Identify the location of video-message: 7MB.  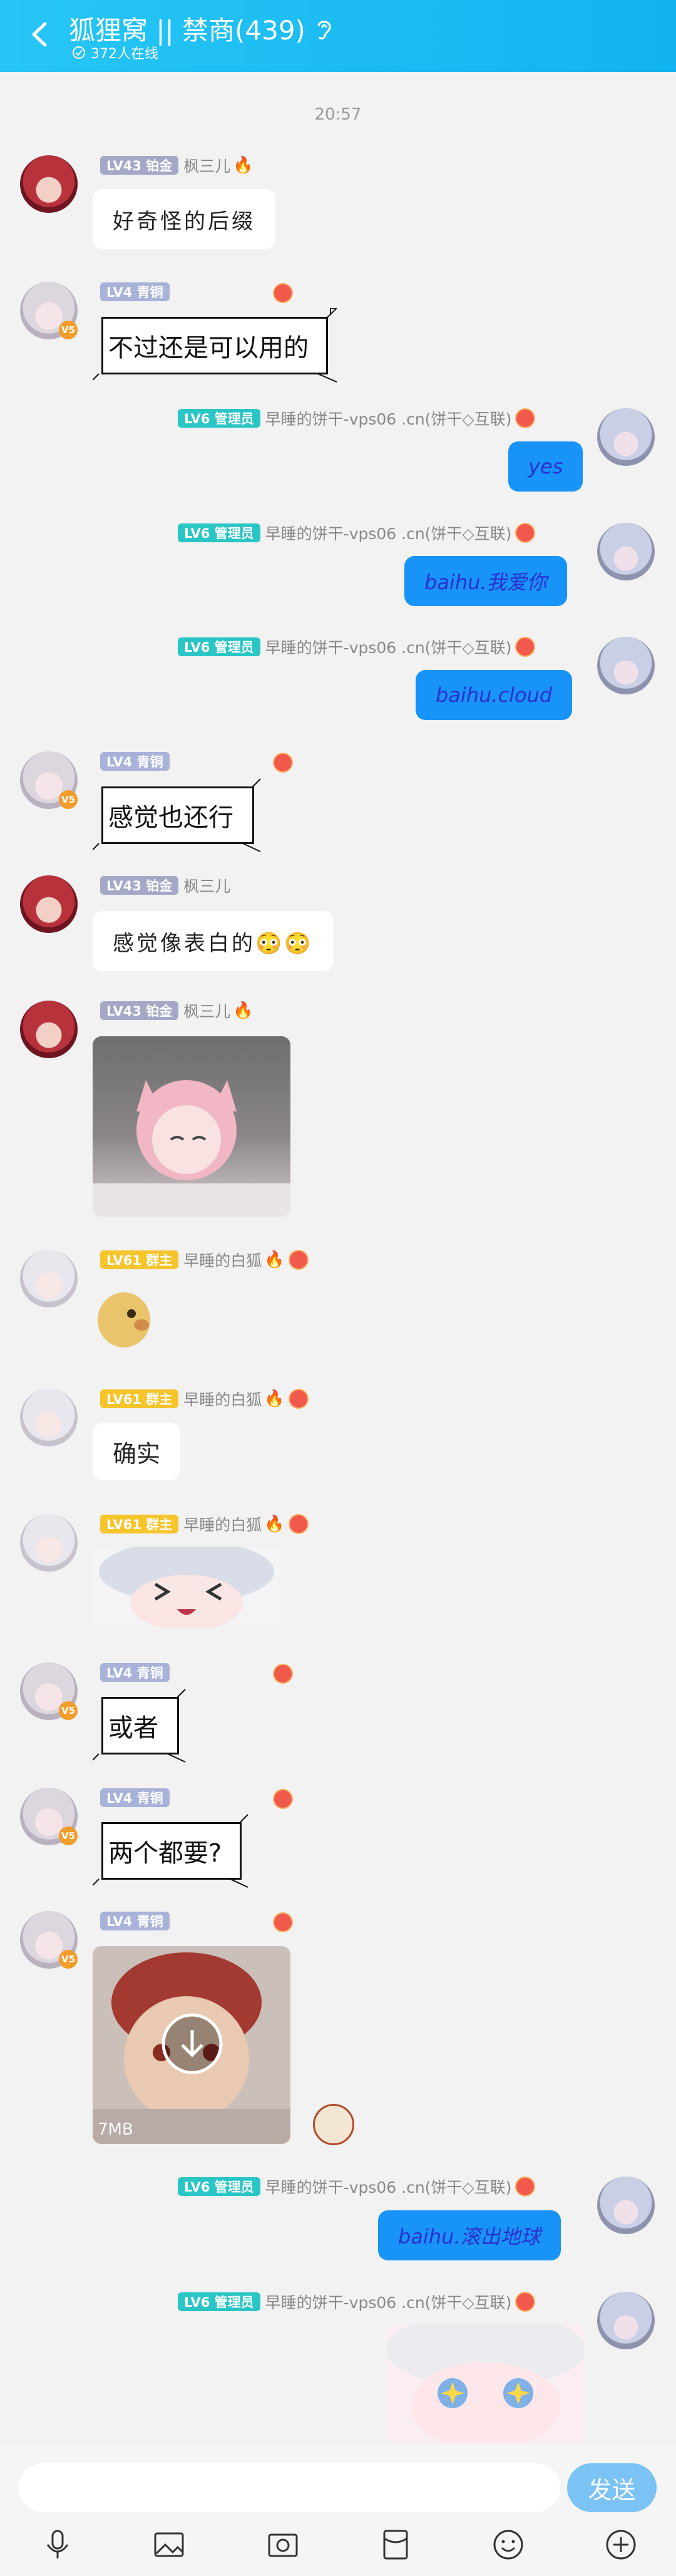
(191, 2045).